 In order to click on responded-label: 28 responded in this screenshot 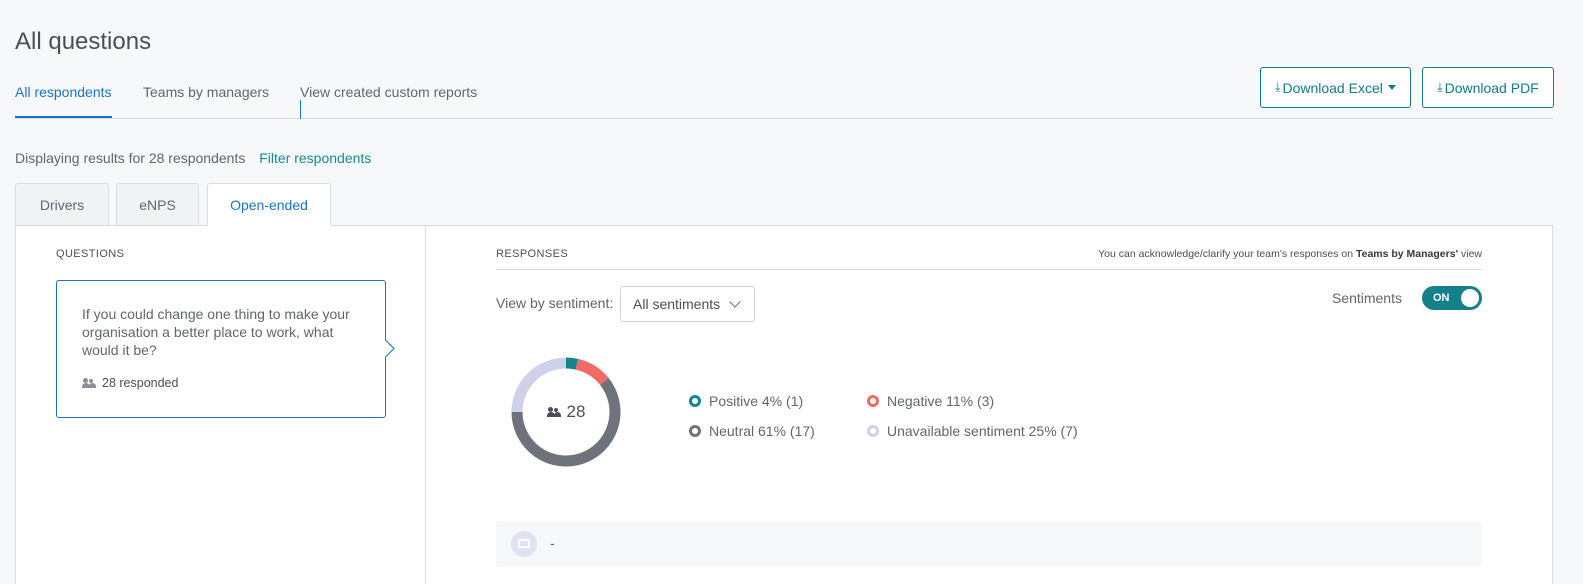, I will do `click(140, 383)`.